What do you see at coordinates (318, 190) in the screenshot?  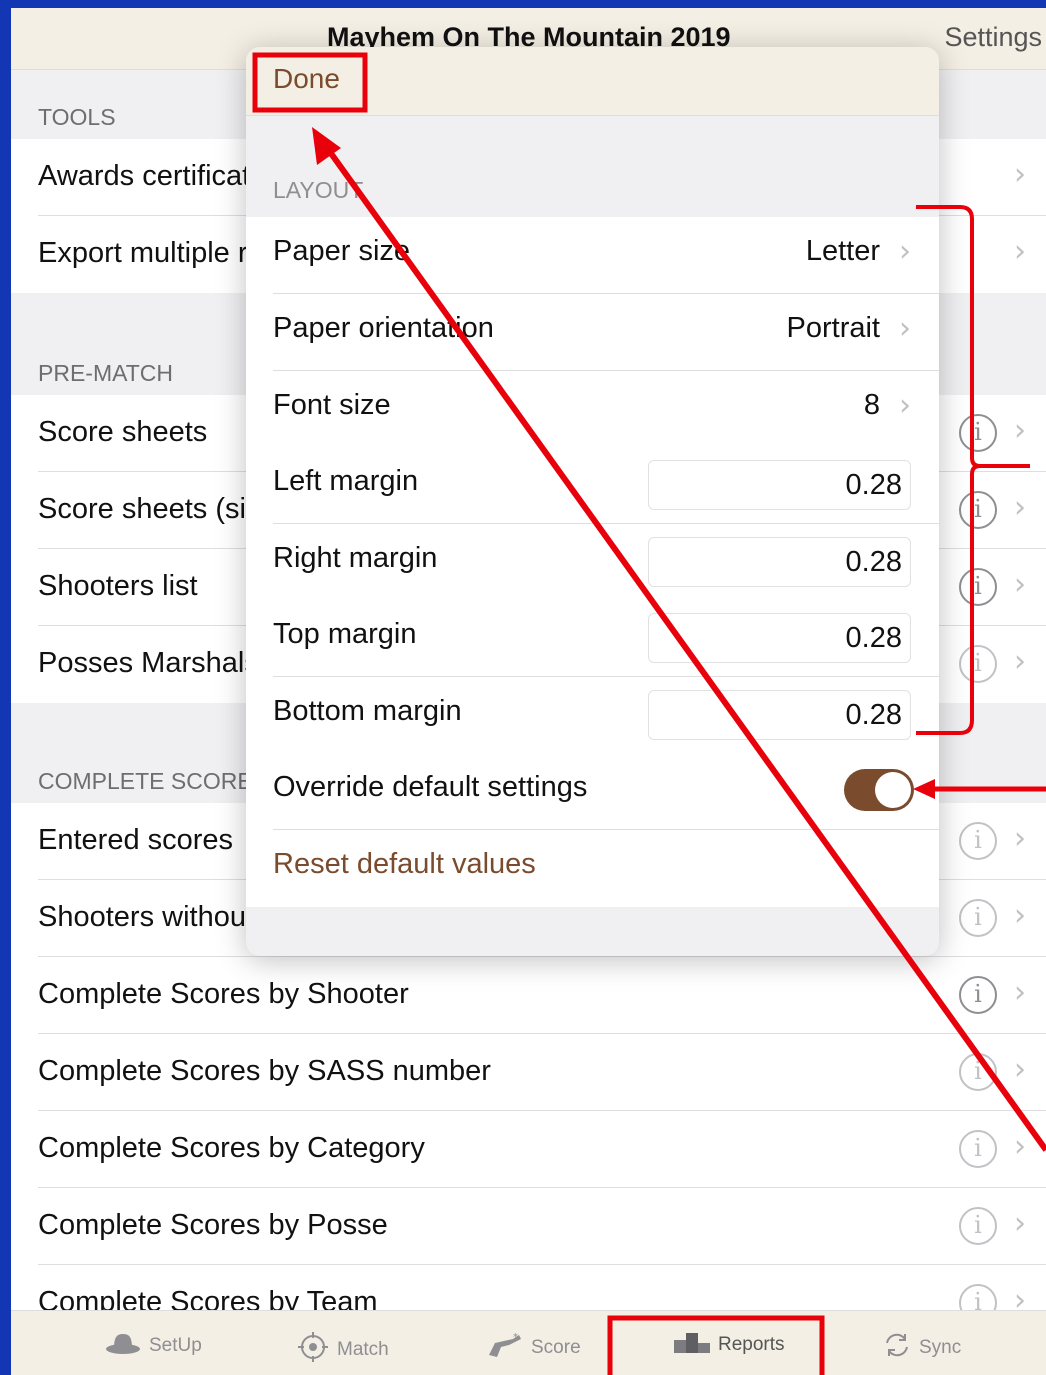 I see `section-header-layout: LAYOUT` at bounding box center [318, 190].